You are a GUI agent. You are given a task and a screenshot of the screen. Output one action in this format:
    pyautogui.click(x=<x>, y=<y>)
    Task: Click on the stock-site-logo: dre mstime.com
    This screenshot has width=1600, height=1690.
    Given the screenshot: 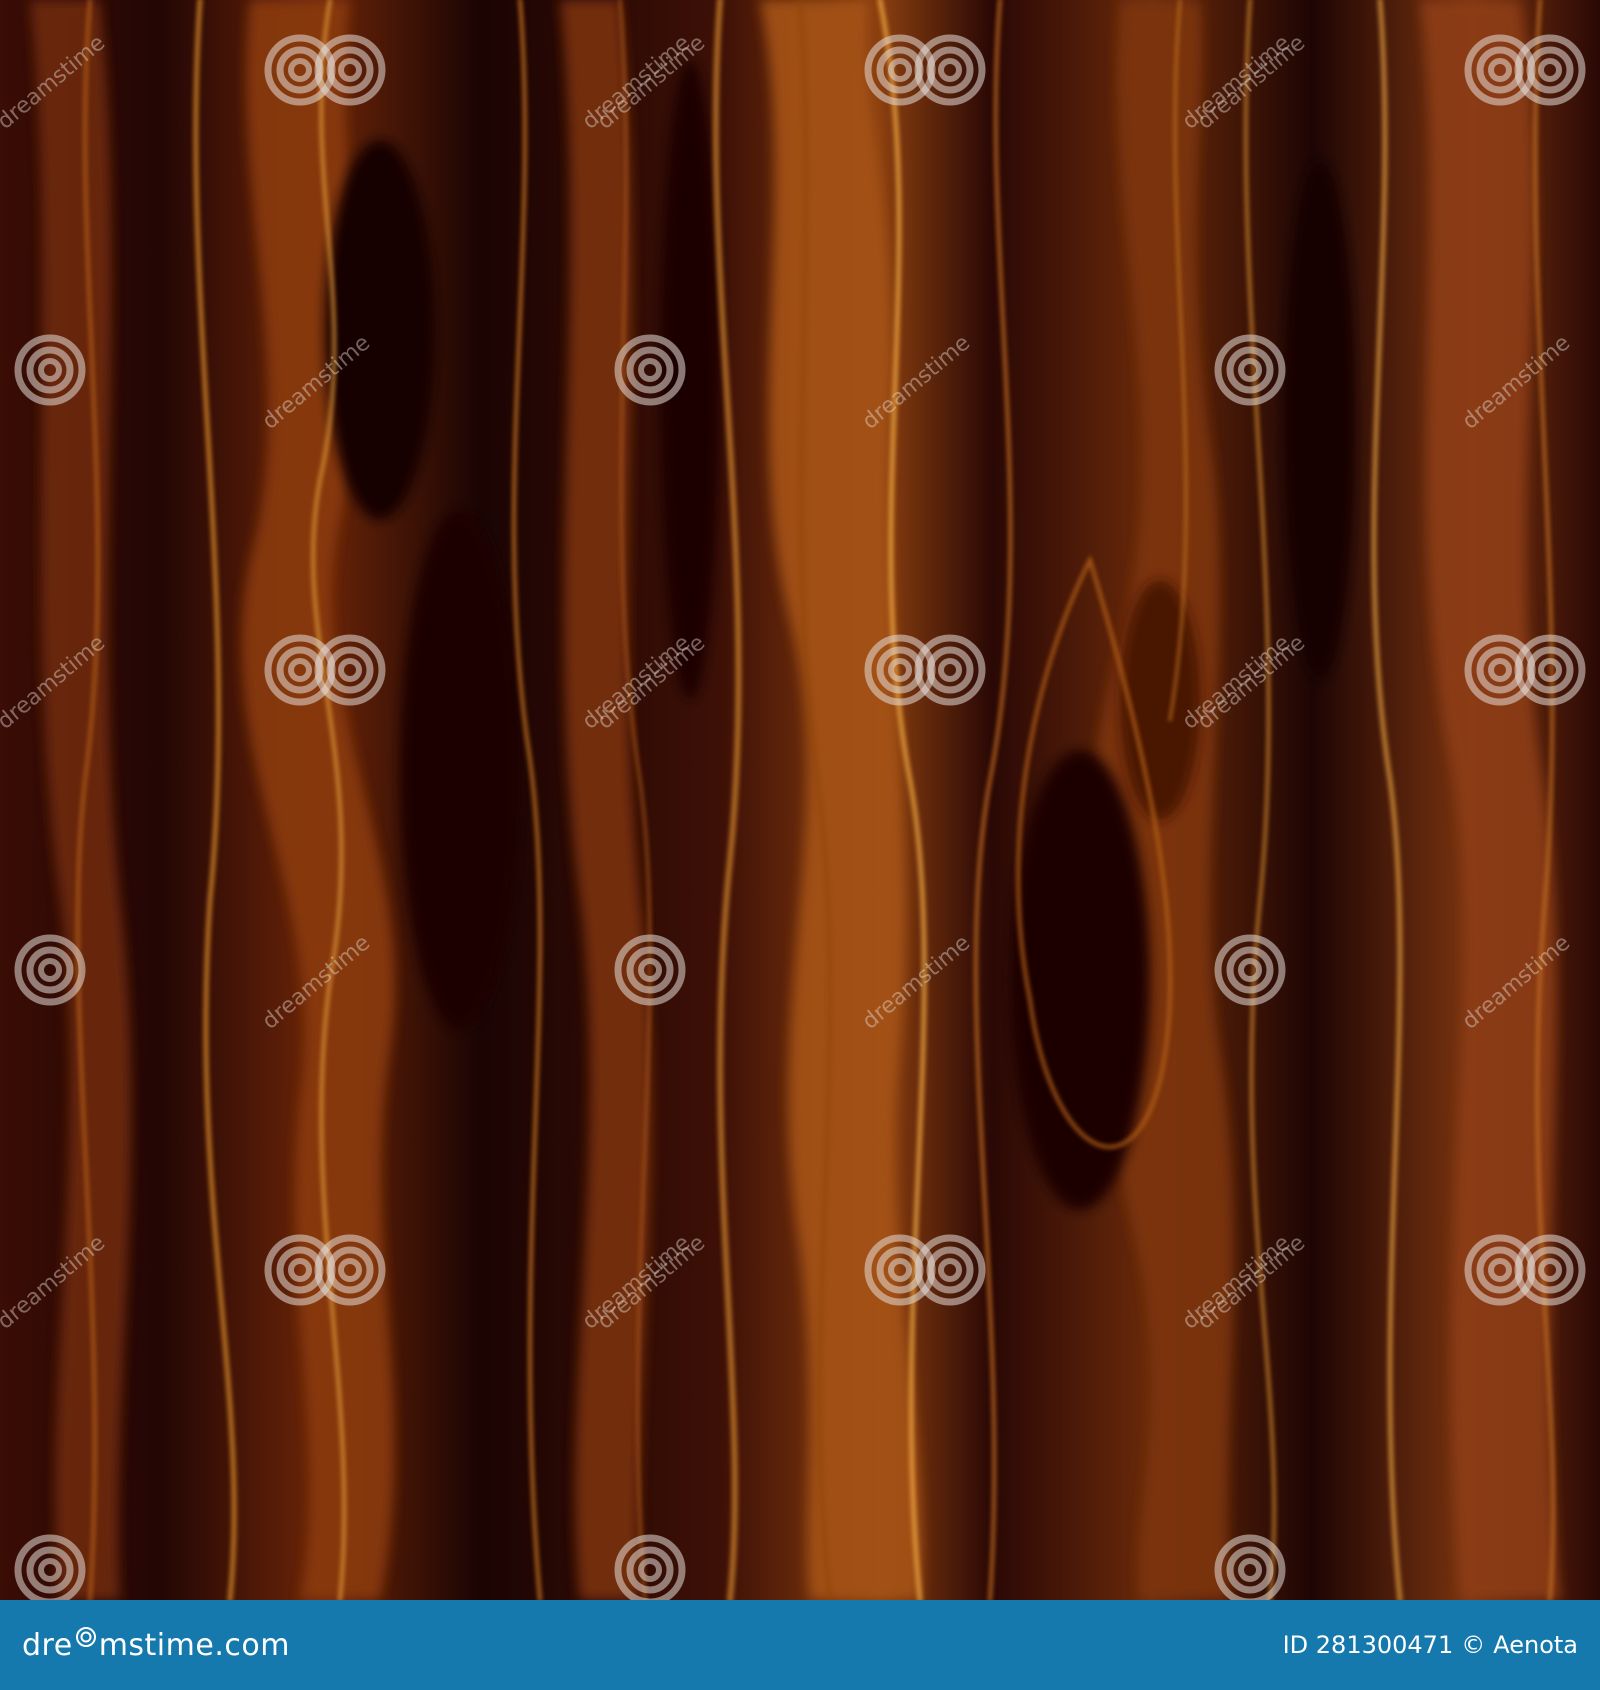 What is the action you would take?
    pyautogui.click(x=156, y=1645)
    